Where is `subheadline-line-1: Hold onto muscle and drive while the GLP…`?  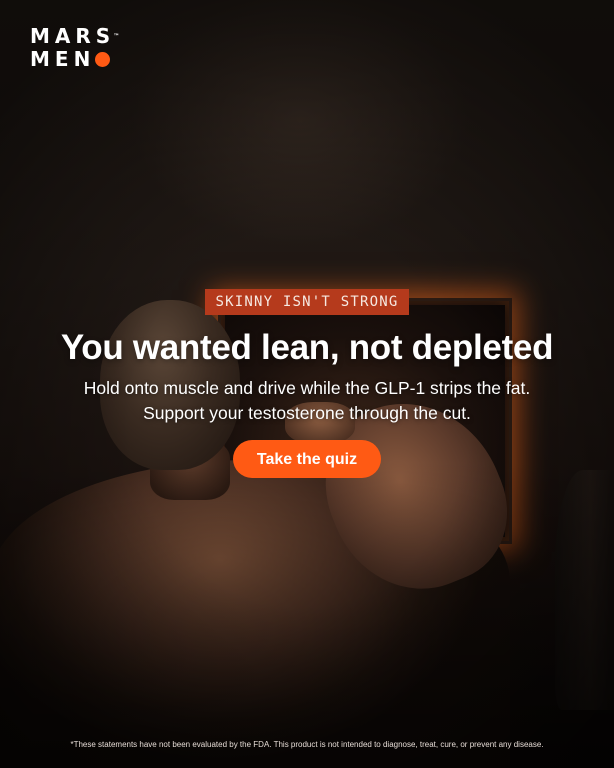
subheadline-line-1: Hold onto muscle and drive while the GLP… is located at coordinates (307, 388).